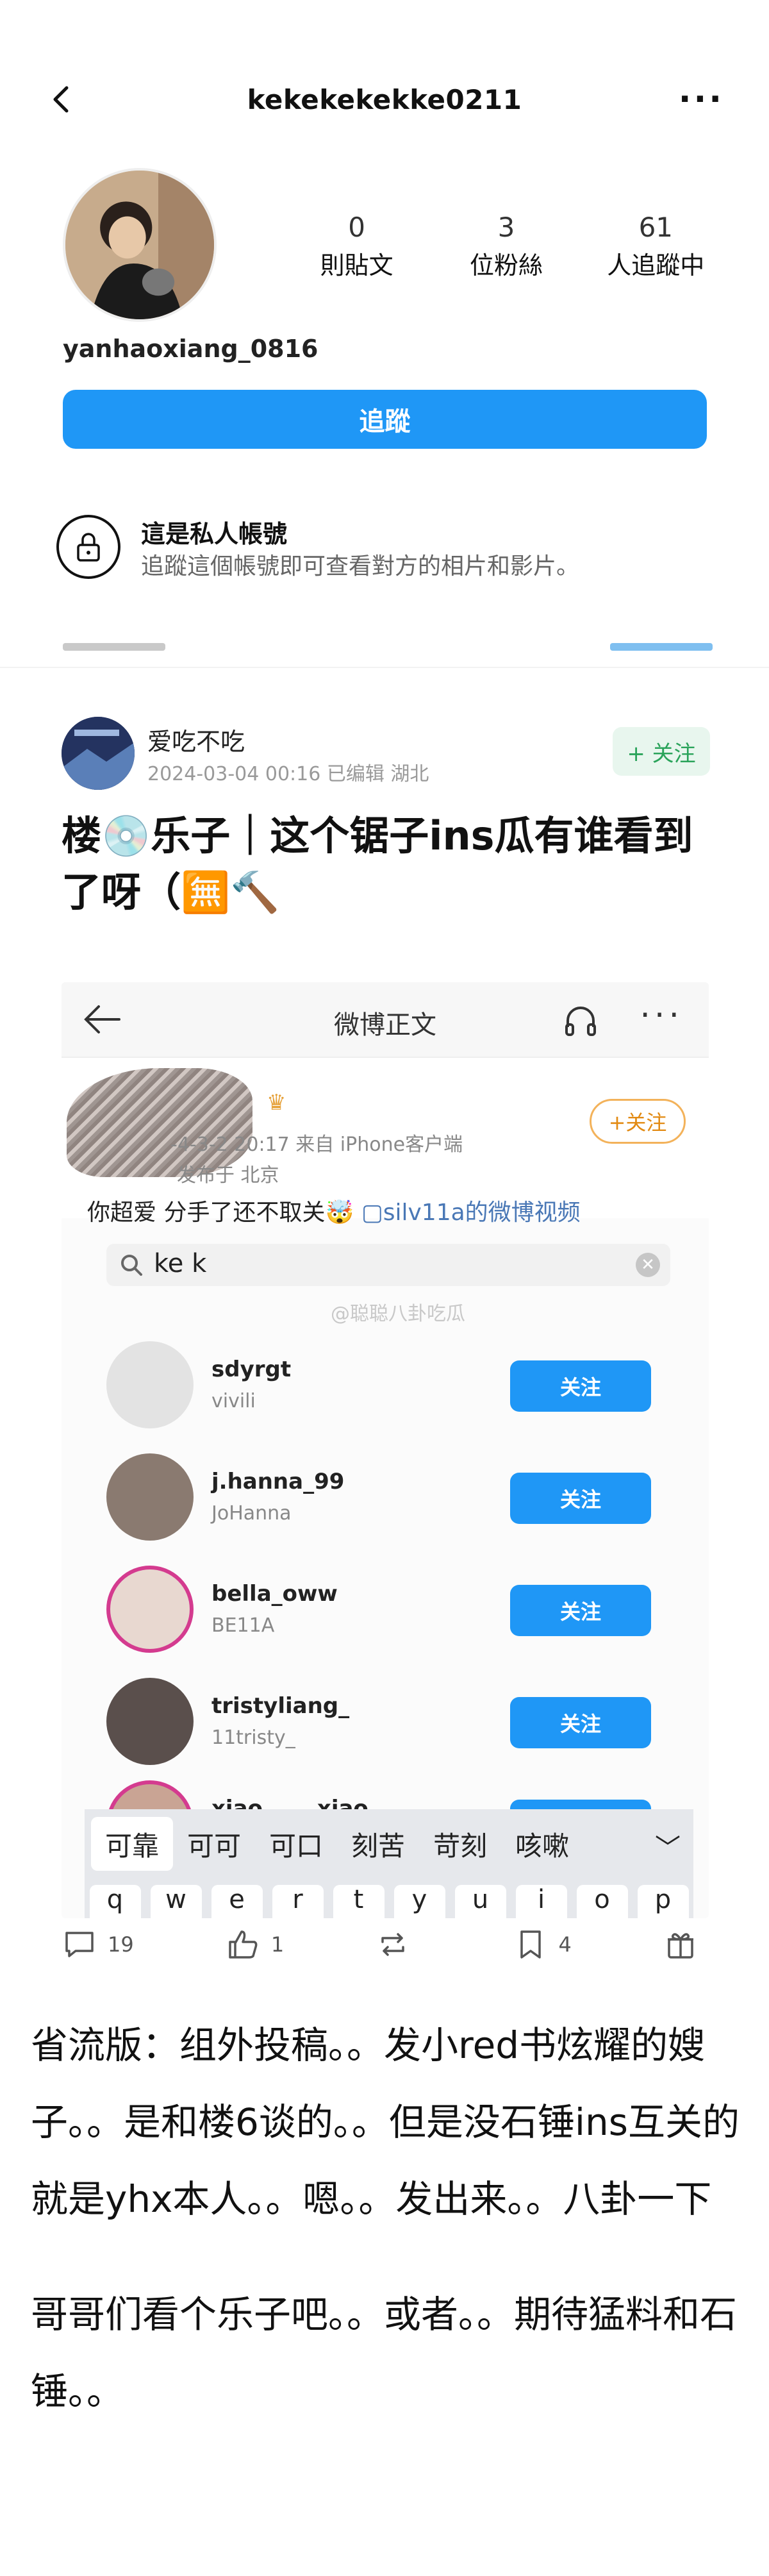  What do you see at coordinates (638, 1121) in the screenshot?
I see `weibo-follow-button: +关注` at bounding box center [638, 1121].